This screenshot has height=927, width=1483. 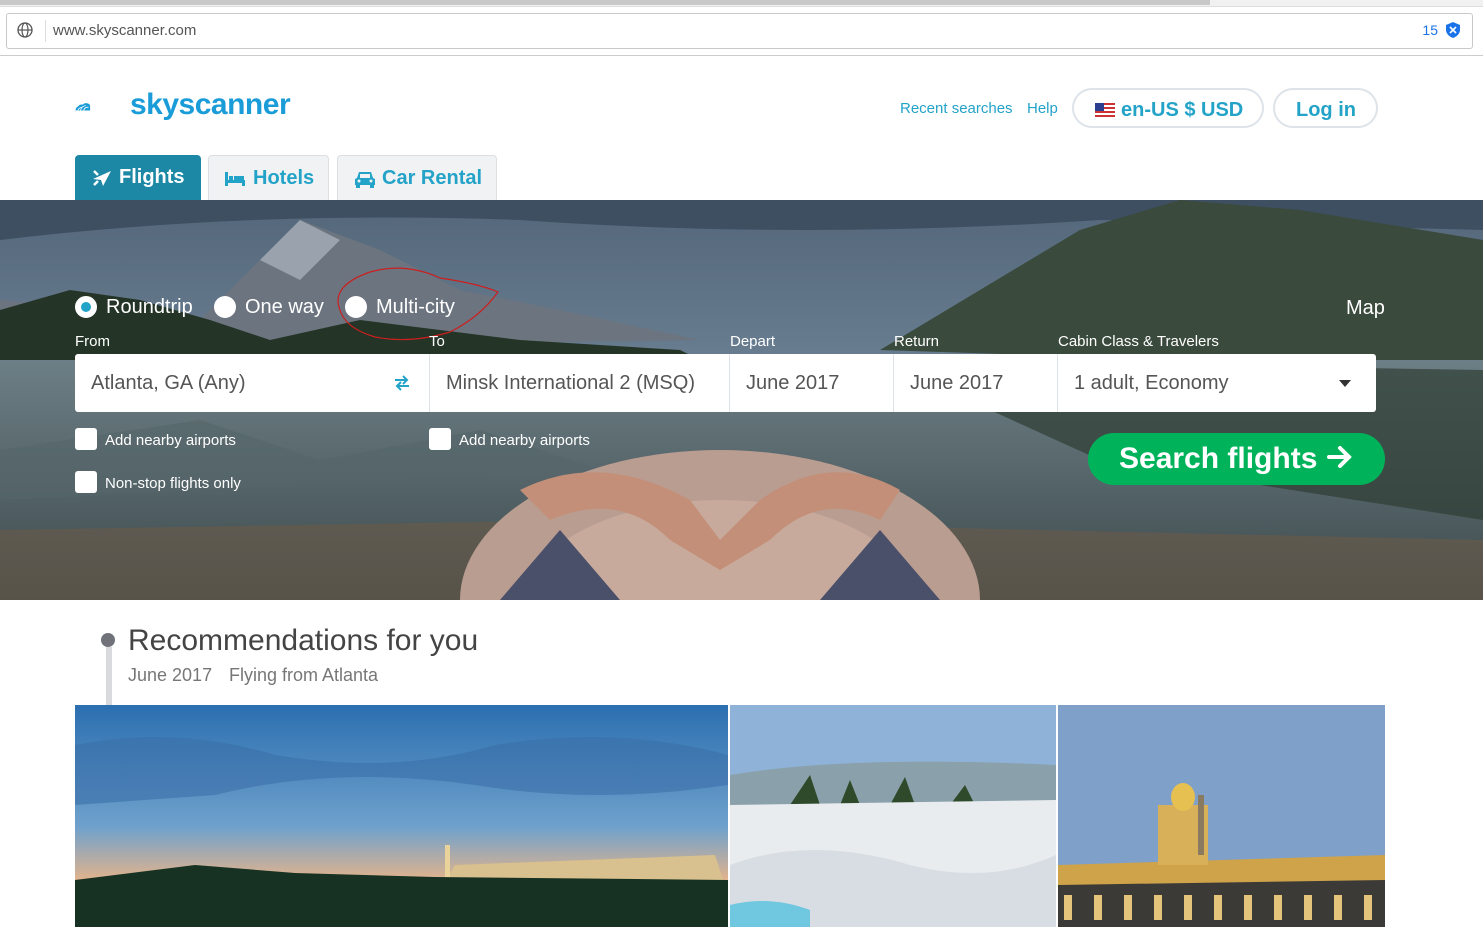 I want to click on login-button: Log in, so click(x=1325, y=108).